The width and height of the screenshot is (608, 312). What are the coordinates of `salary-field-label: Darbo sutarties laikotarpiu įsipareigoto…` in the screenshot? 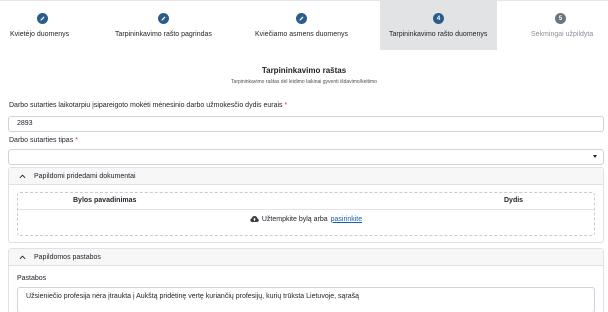 It's located at (148, 105).